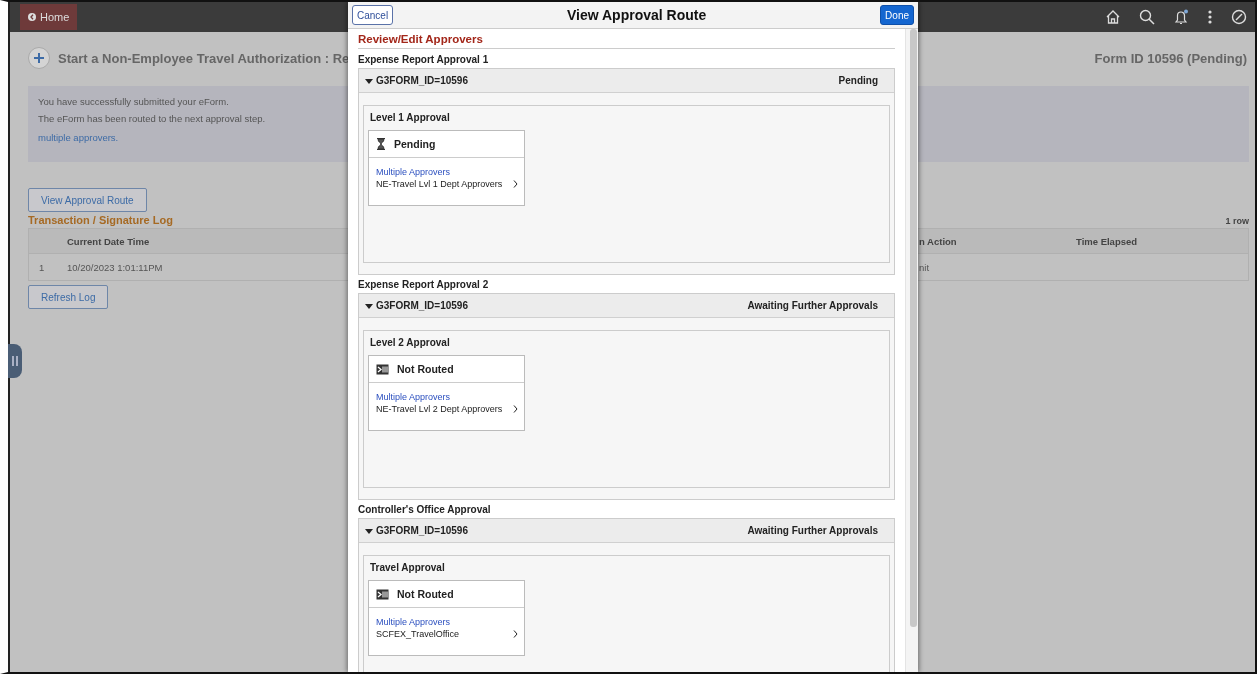  I want to click on page-title: Start a Non-Employee Travel Authorization : Re, so click(204, 58).